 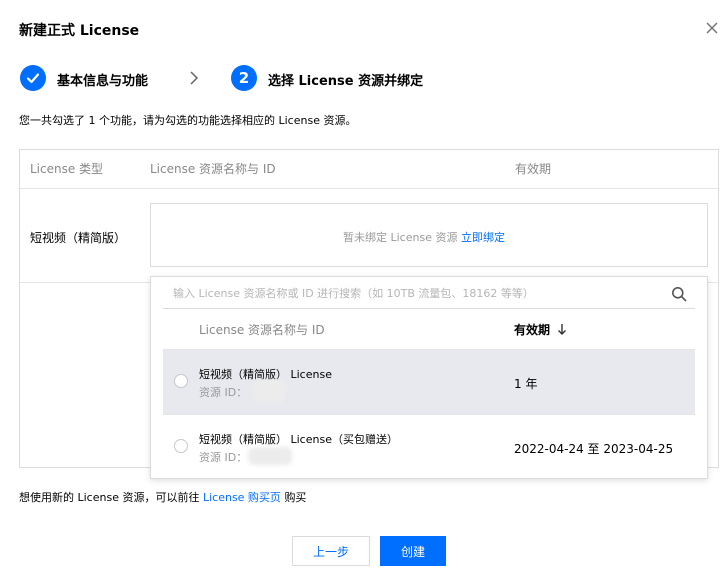 I want to click on option-validity: 2022-04-24 至 2023-04-25, so click(x=594, y=449).